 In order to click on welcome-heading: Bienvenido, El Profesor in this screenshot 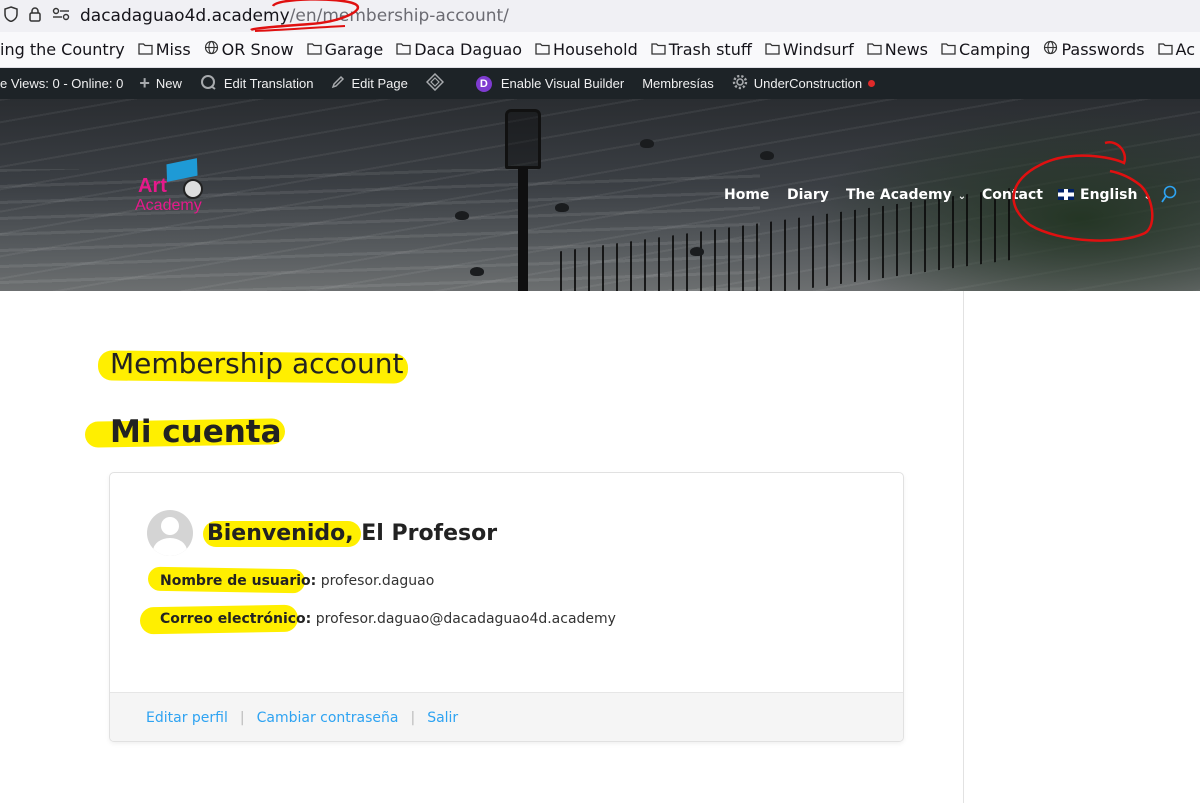, I will do `click(352, 533)`.